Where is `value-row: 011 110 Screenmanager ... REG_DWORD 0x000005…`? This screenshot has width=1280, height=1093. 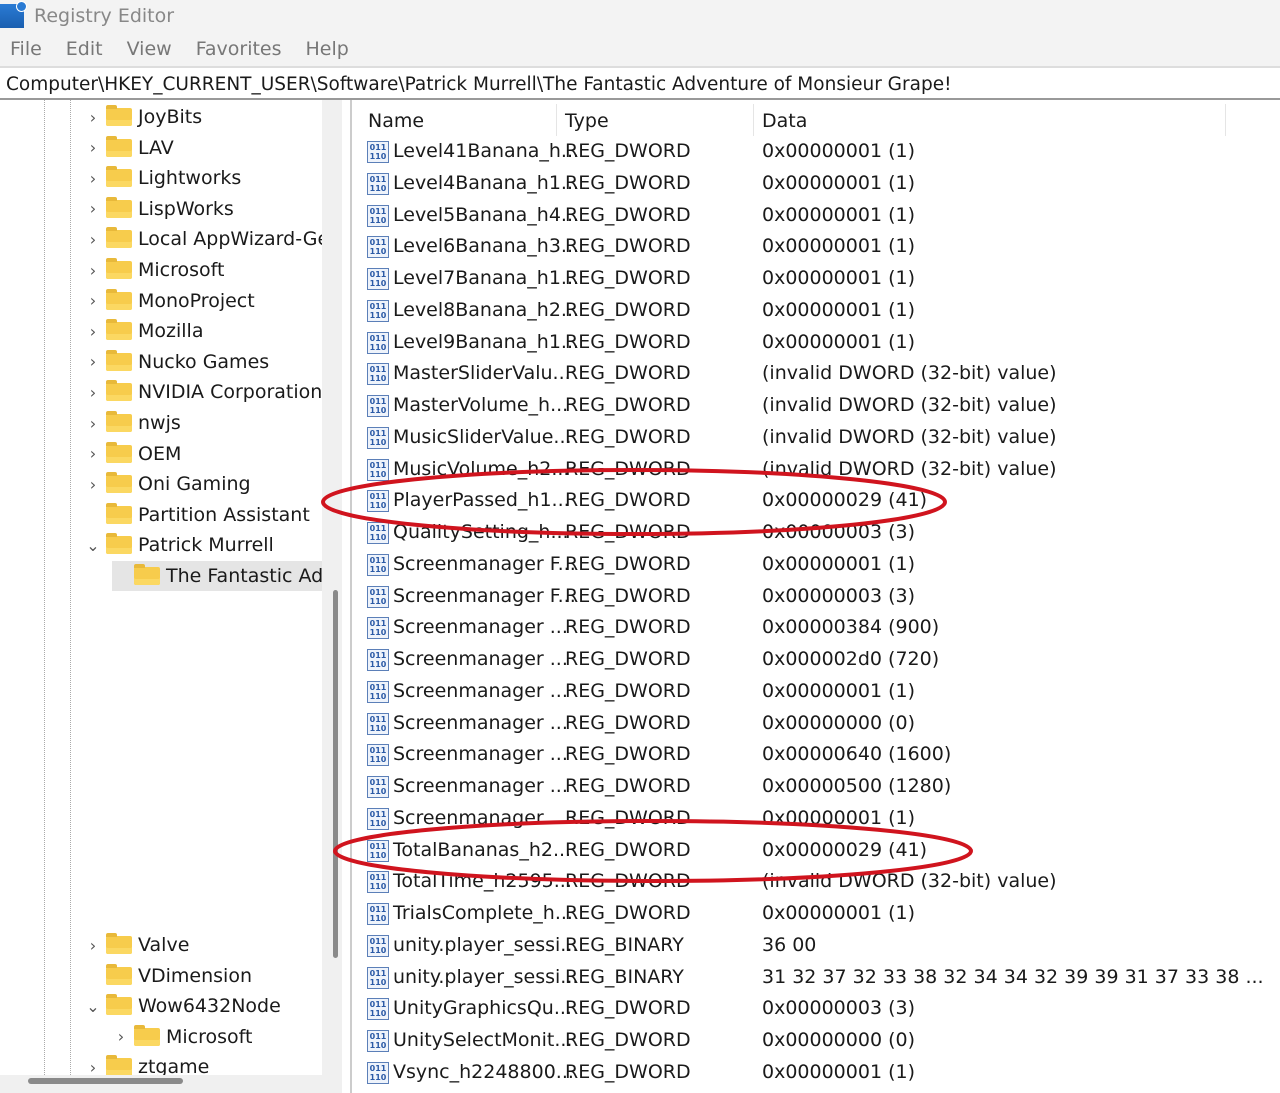
value-row: 011 110 Screenmanager ... REG_DWORD 0x000005… is located at coordinates (820, 787).